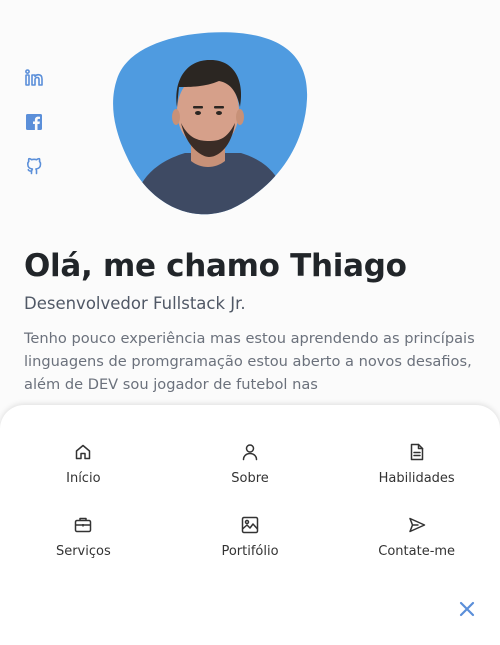 This screenshot has width=500, height=645. What do you see at coordinates (417, 551) in the screenshot?
I see `nav-item-label: Contate-me` at bounding box center [417, 551].